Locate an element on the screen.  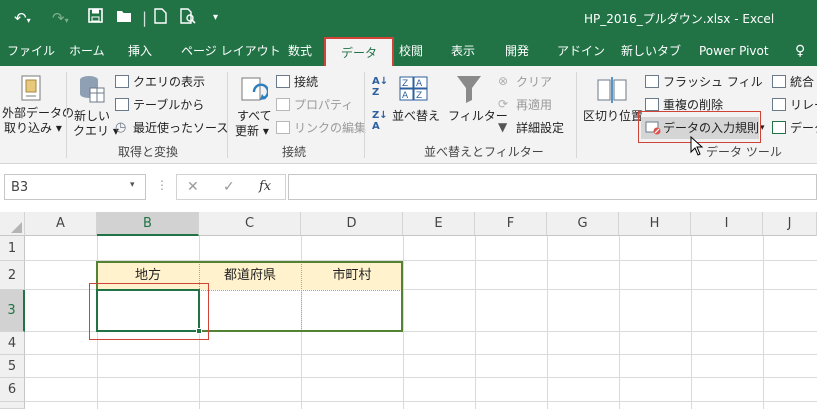
external-data-label-2: 取り込み ▾ is located at coordinates (33, 128).